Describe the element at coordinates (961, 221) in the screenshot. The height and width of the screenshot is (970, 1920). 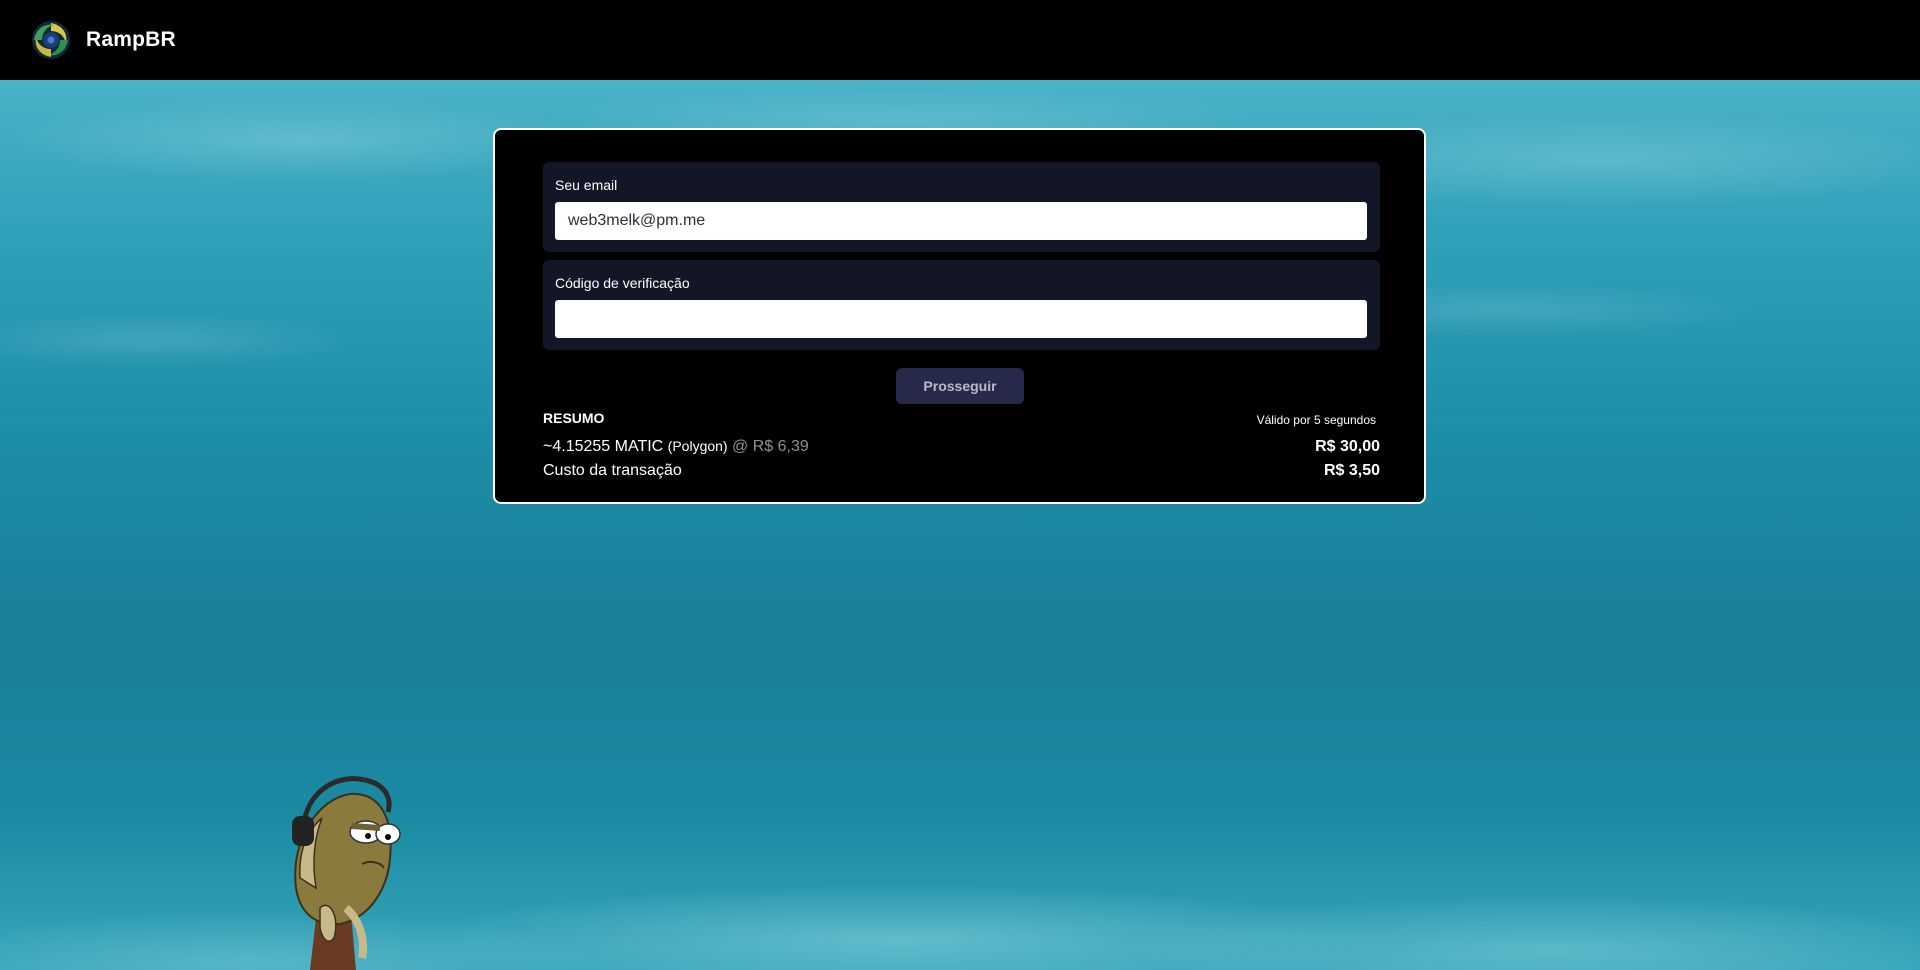
I see `email-input` at that location.